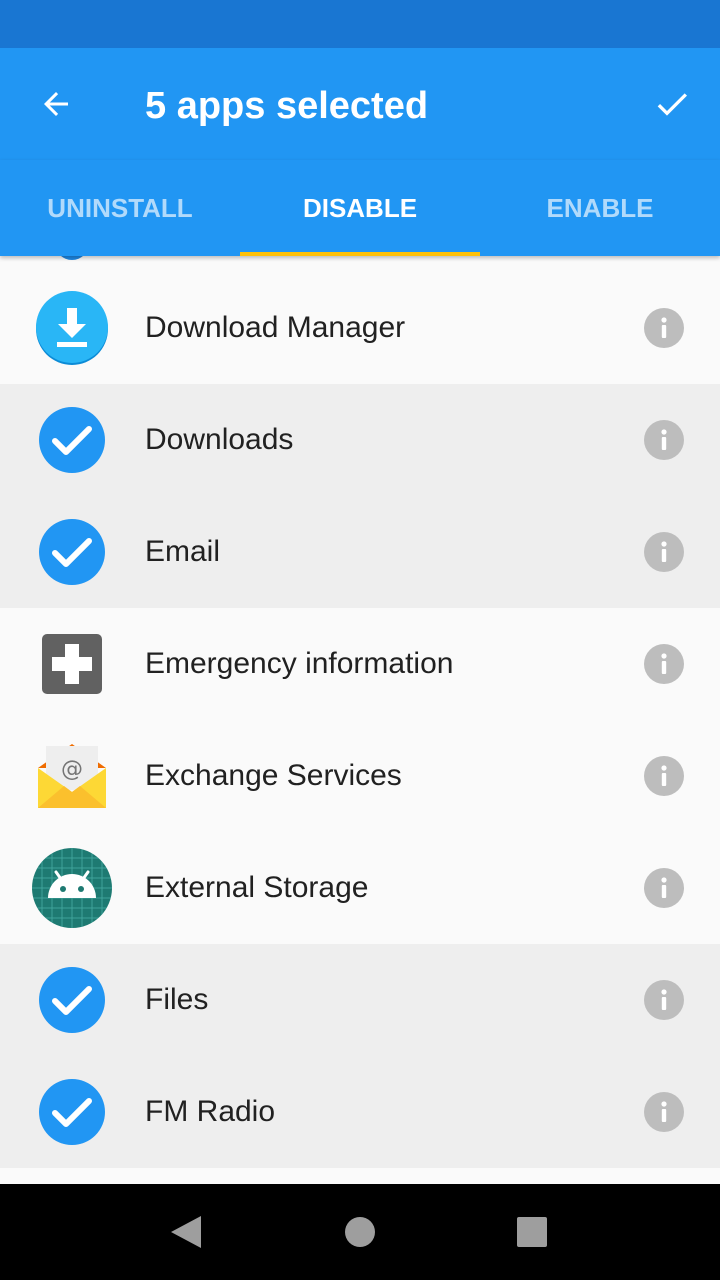 The image size is (720, 1280). I want to click on app-toolbar: 5 apps selected, so click(360, 104).